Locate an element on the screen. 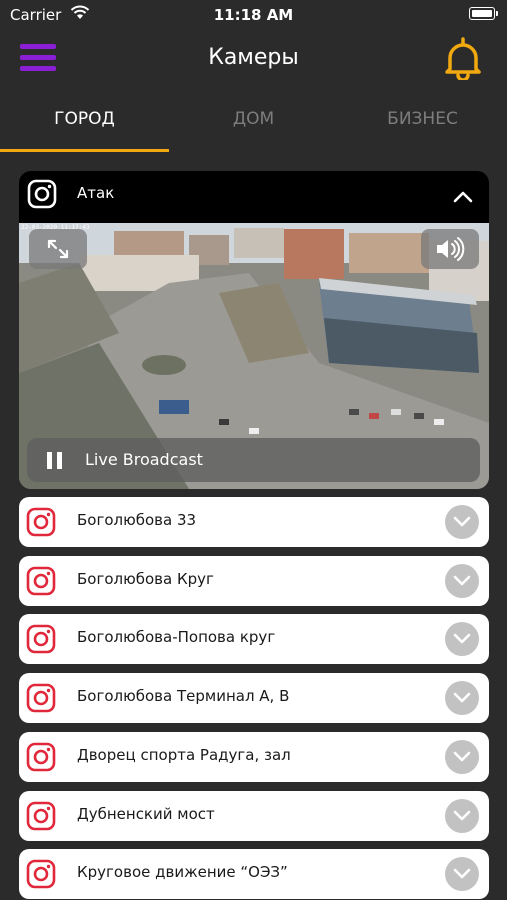 The image size is (507, 900). tab-city: ГОРОД is located at coordinates (84, 126).